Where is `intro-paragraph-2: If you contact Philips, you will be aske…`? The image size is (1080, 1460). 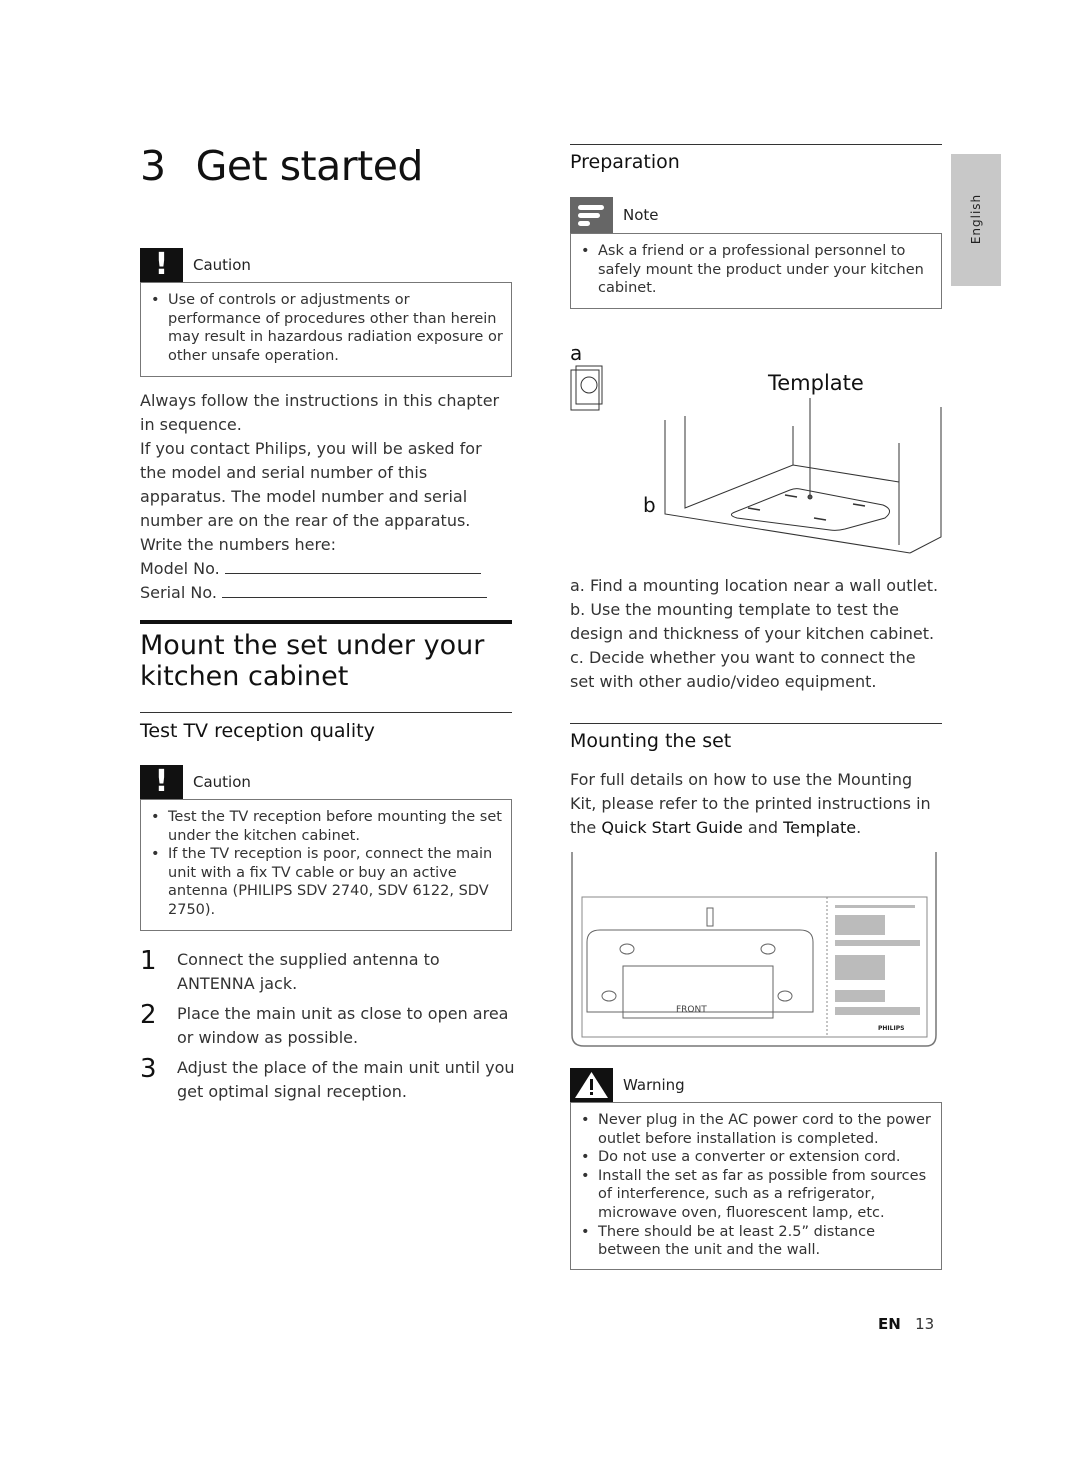 intro-paragraph-2: If you contact Philips, you will be aske… is located at coordinates (311, 496).